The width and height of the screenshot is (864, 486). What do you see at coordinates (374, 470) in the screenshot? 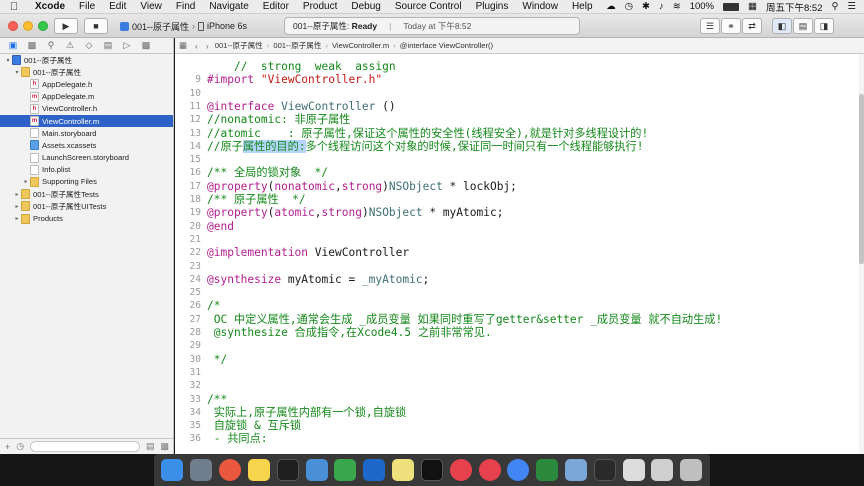
I see `teamviewer-icon` at bounding box center [374, 470].